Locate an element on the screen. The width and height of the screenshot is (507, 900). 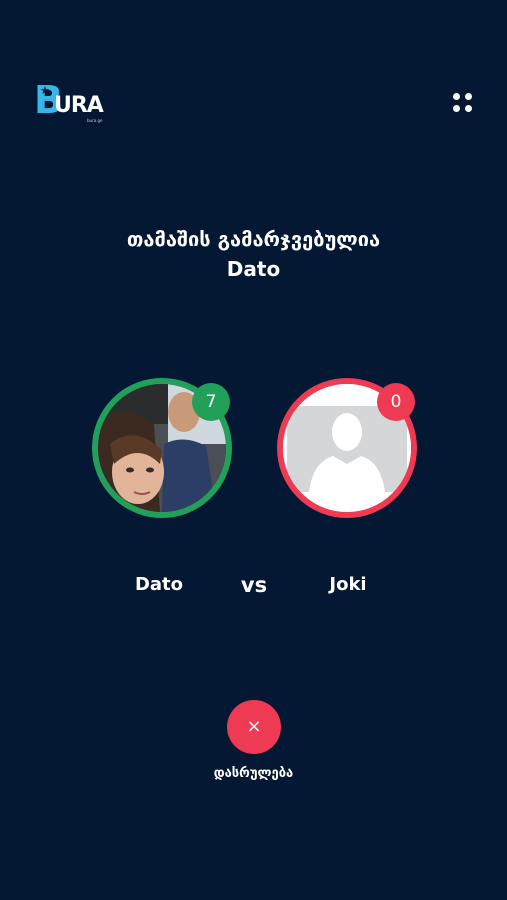
logo-subtext: bura.ge is located at coordinates (95, 120).